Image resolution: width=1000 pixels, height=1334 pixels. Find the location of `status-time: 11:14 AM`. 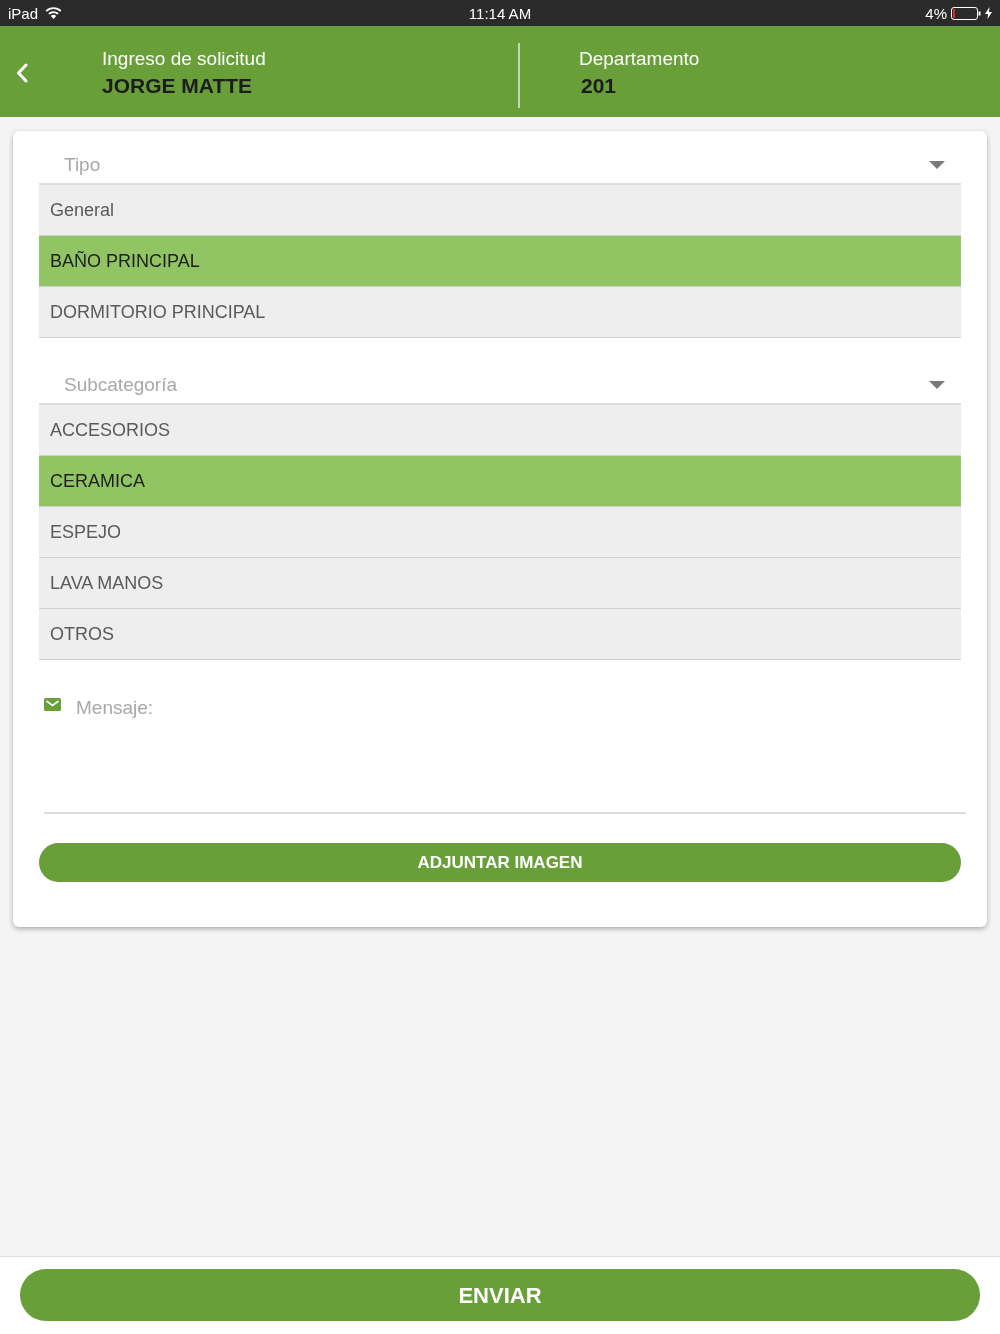

status-time: 11:14 AM is located at coordinates (500, 13).